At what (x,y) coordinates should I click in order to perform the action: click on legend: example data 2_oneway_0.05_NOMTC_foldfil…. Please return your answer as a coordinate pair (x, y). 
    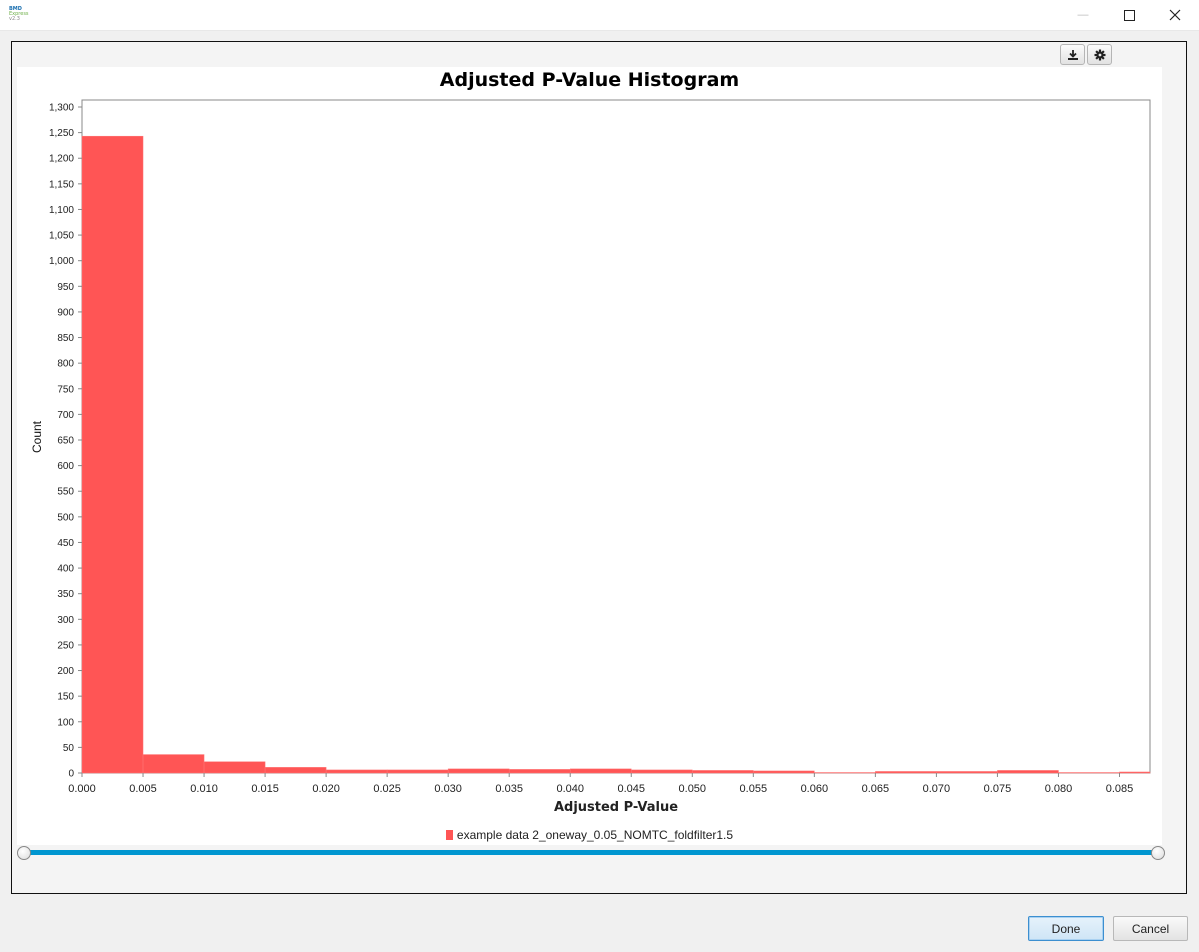
    Looking at the image, I should click on (589, 835).